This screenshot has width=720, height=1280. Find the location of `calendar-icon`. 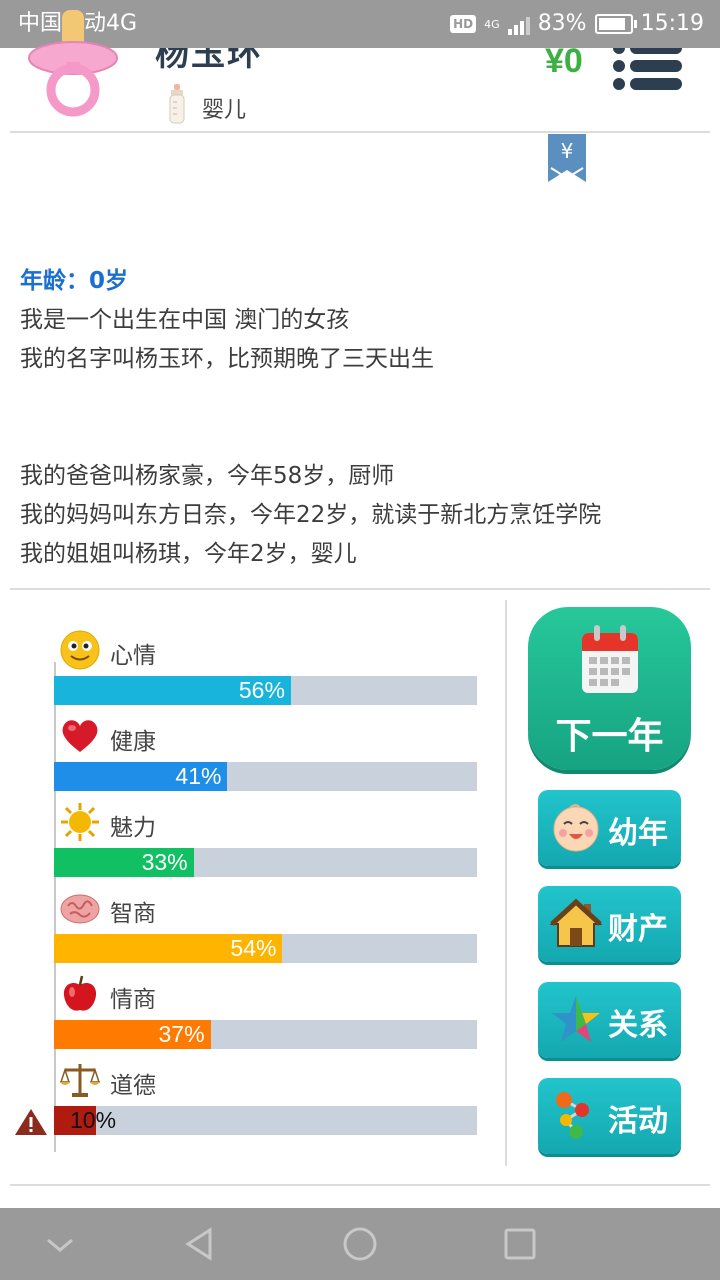

calendar-icon is located at coordinates (610, 659).